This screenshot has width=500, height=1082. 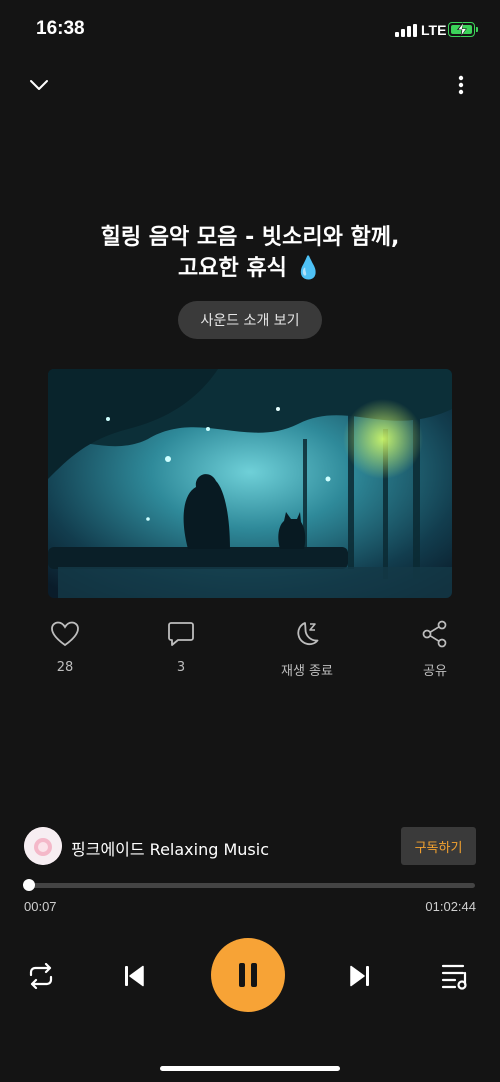 What do you see at coordinates (250, 268) in the screenshot?
I see `track-title-line2: 고요한 휴식 💧` at bounding box center [250, 268].